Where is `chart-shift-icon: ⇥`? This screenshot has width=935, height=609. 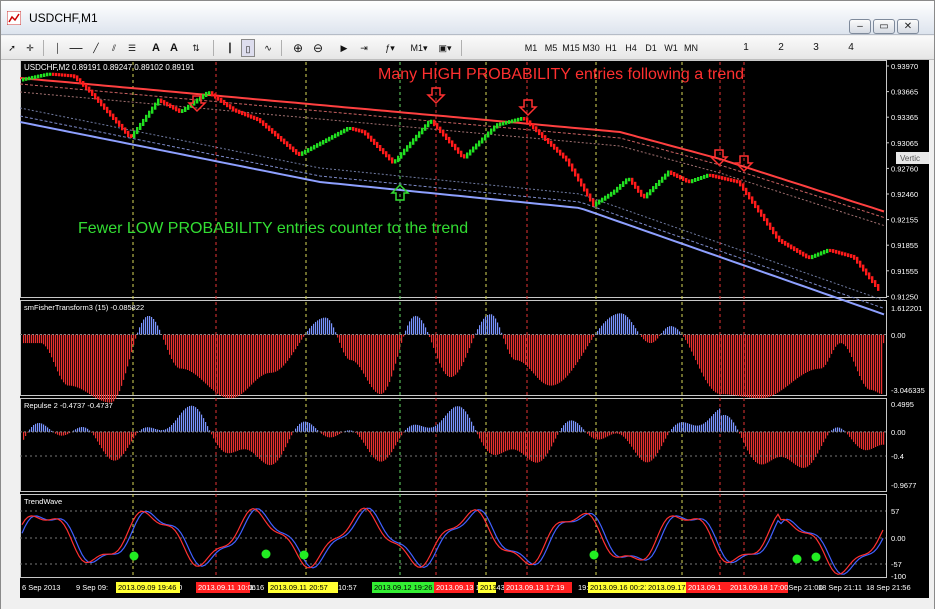 chart-shift-icon: ⇥ is located at coordinates (364, 48).